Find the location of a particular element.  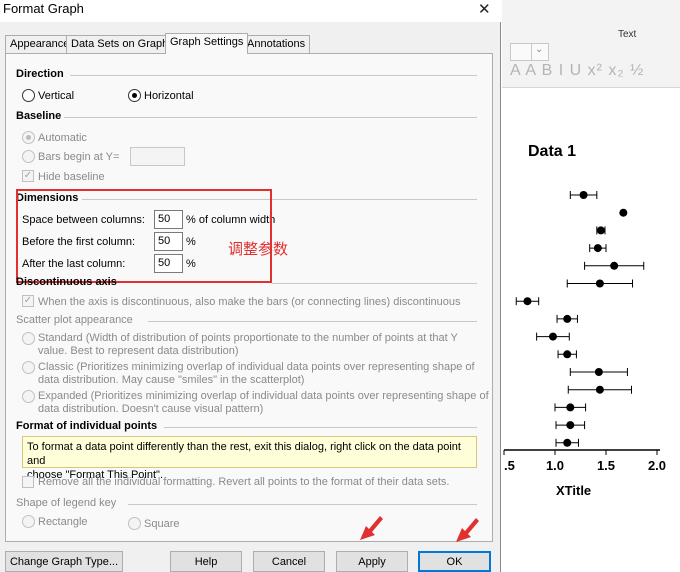

apply-button: Apply is located at coordinates (372, 561).